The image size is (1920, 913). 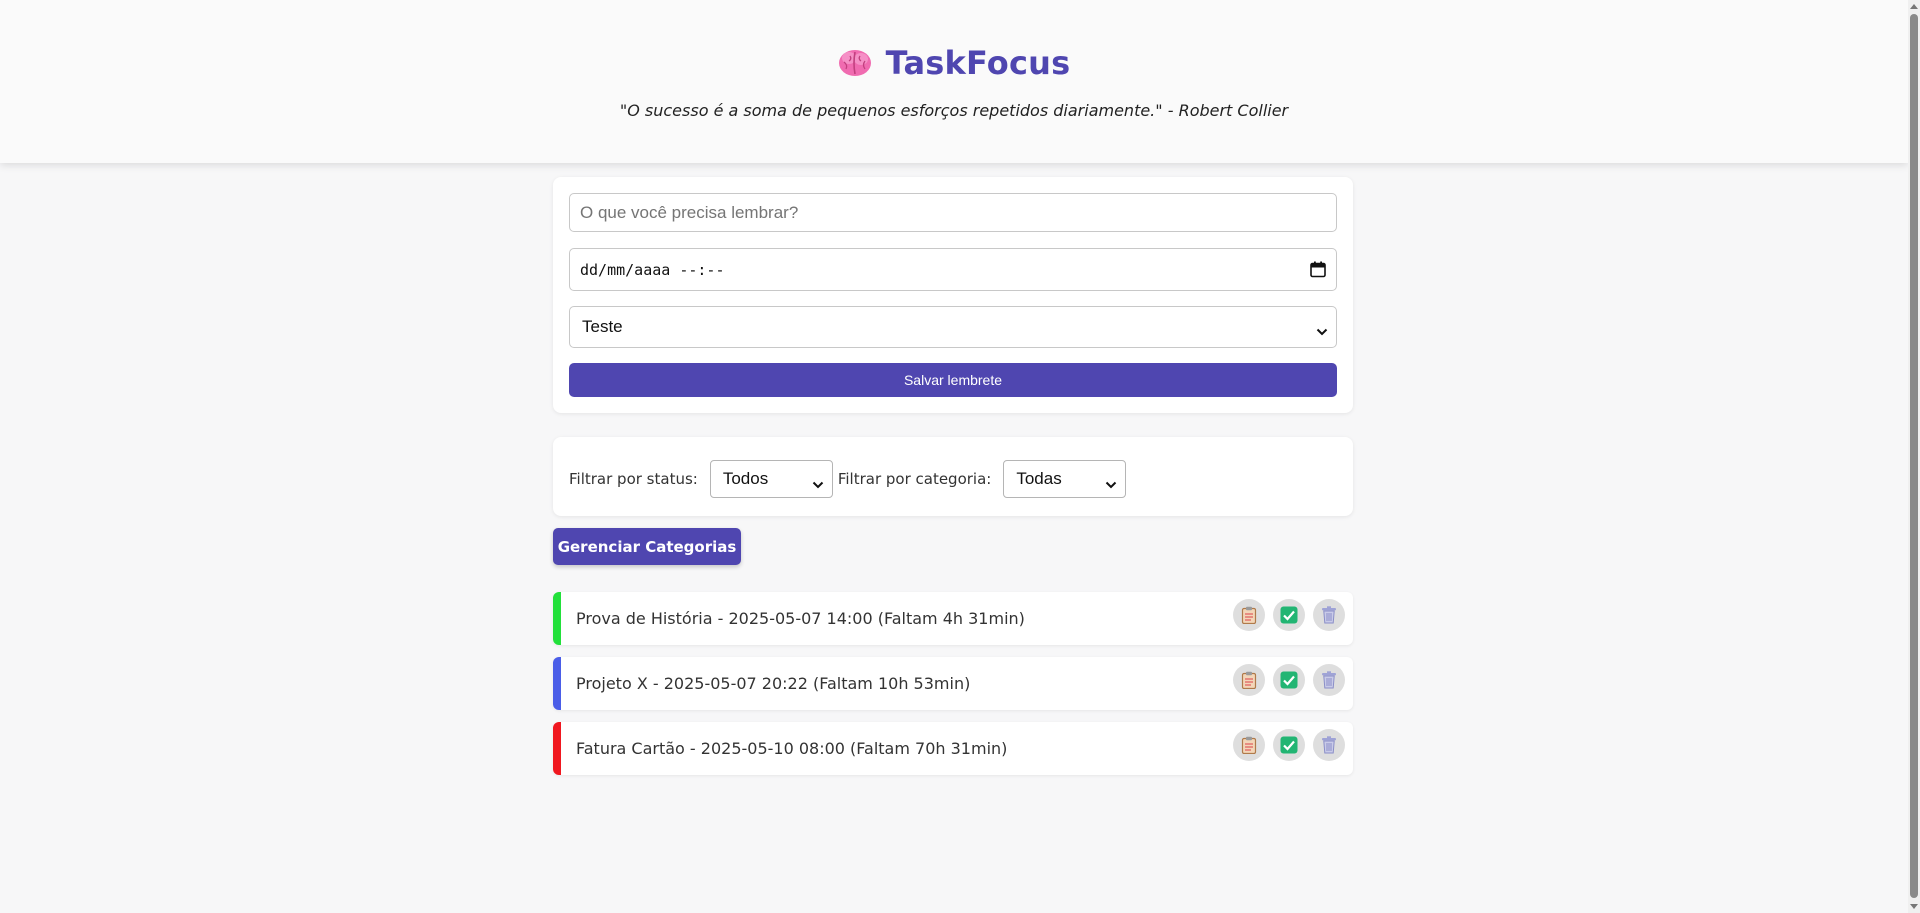 What do you see at coordinates (771, 479) in the screenshot?
I see `status-filter-select: Todos` at bounding box center [771, 479].